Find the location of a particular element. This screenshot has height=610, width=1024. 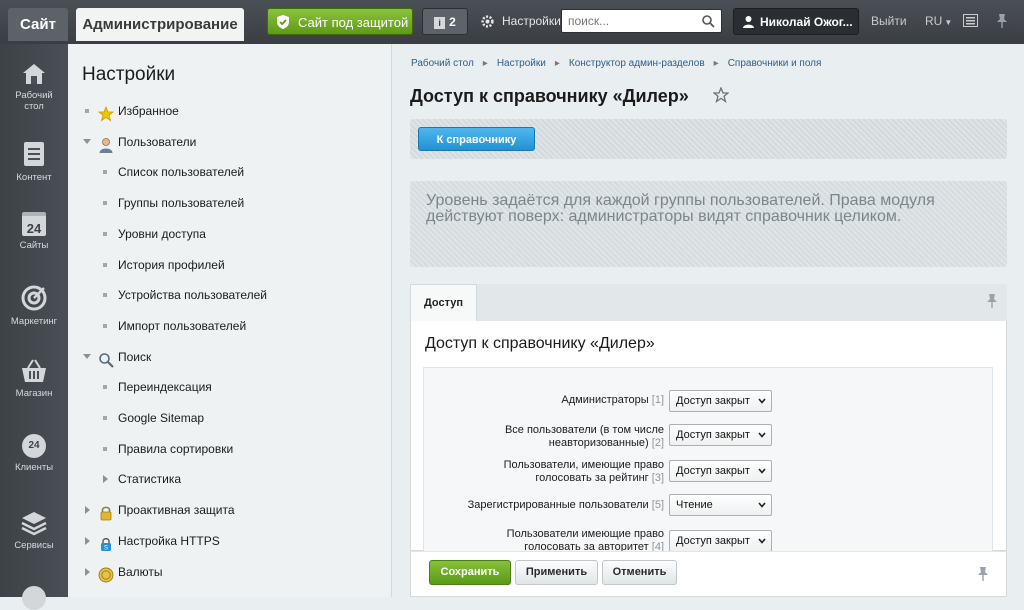

calendar-day: 24 is located at coordinates (34, 228).